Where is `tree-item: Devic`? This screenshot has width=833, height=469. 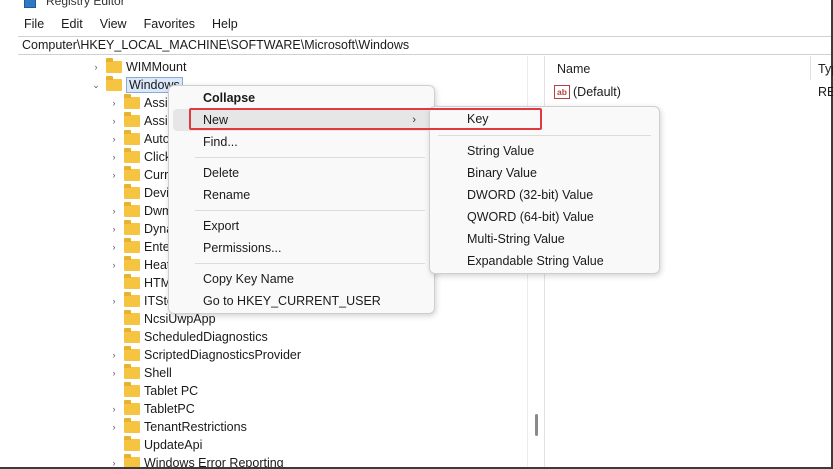 tree-item: Devic is located at coordinates (141, 193).